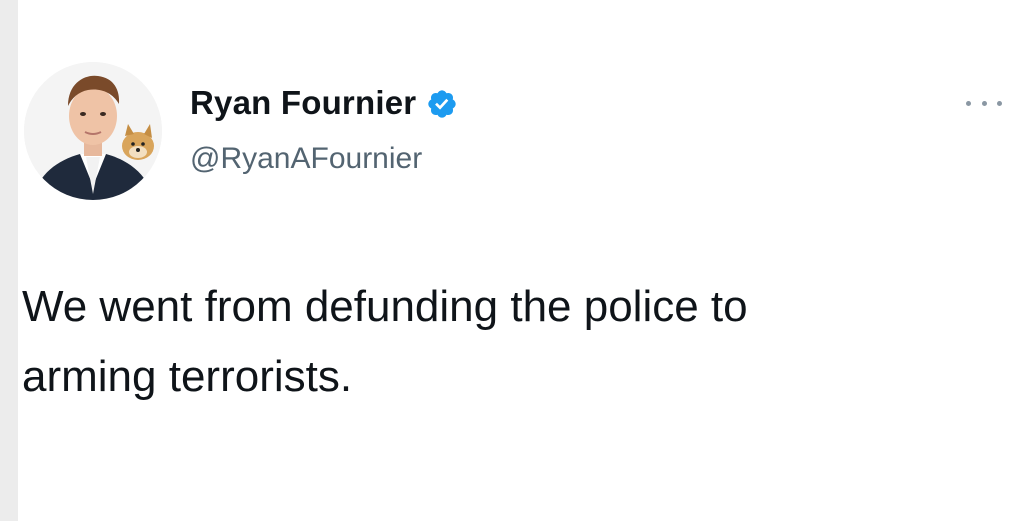  What do you see at coordinates (9, 260) in the screenshot?
I see `left-border-strip` at bounding box center [9, 260].